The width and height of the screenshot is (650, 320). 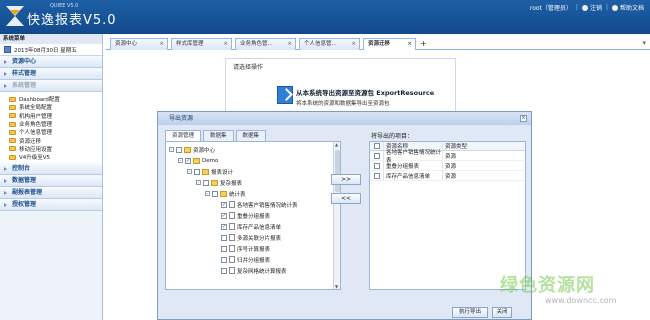 I want to click on tree-node: 归并分组报表, so click(x=245, y=259).